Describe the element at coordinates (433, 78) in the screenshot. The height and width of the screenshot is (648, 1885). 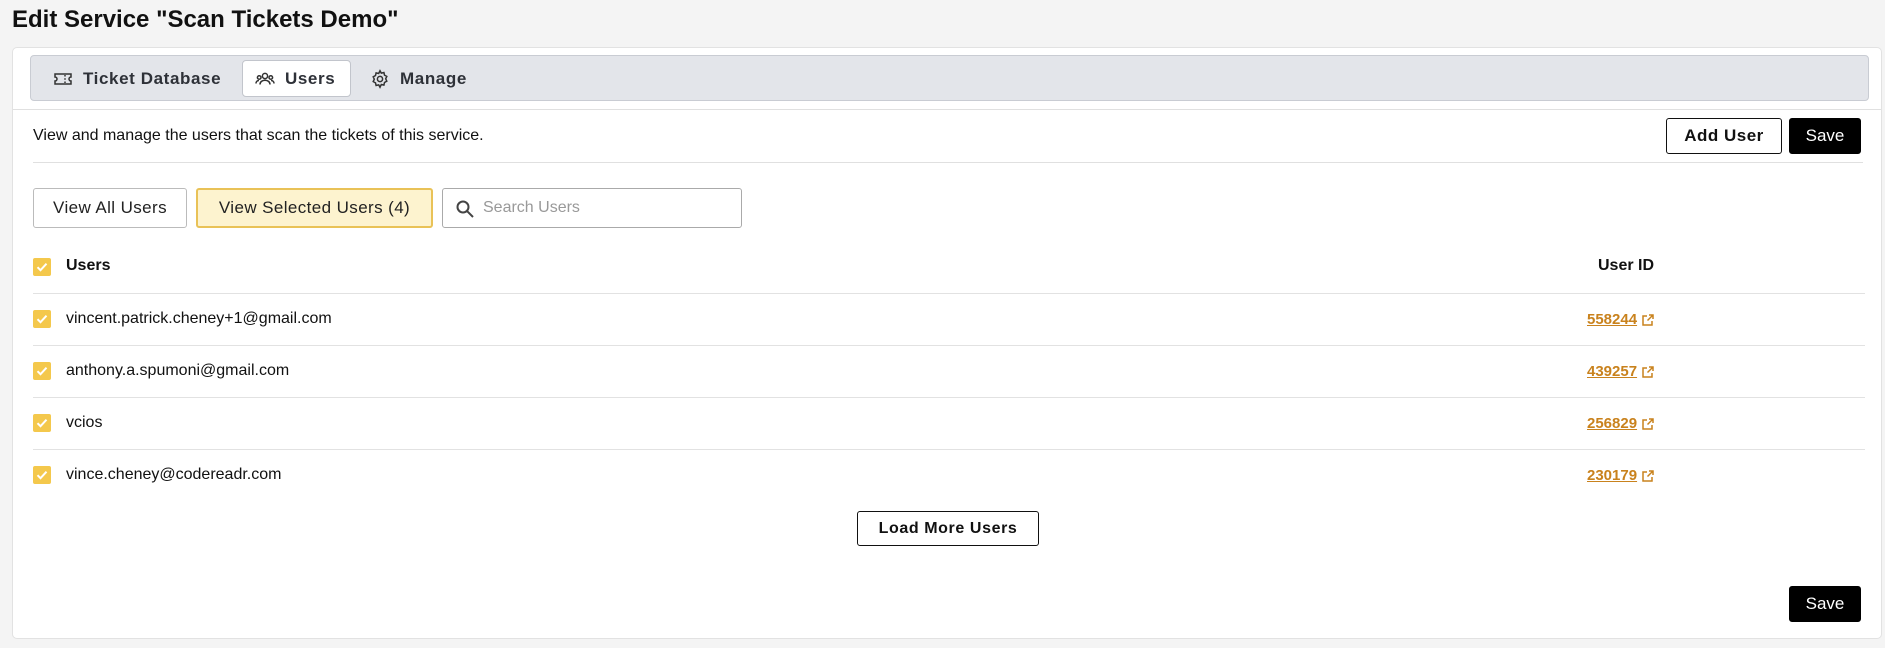
I see `tab-label: Manage` at that location.